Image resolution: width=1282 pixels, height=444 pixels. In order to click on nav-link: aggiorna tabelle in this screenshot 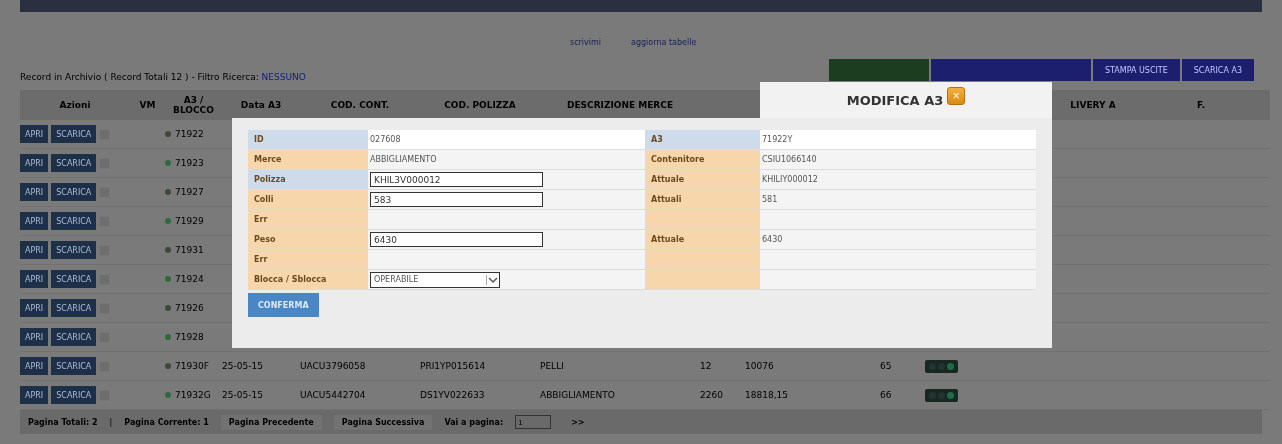, I will do `click(664, 42)`.